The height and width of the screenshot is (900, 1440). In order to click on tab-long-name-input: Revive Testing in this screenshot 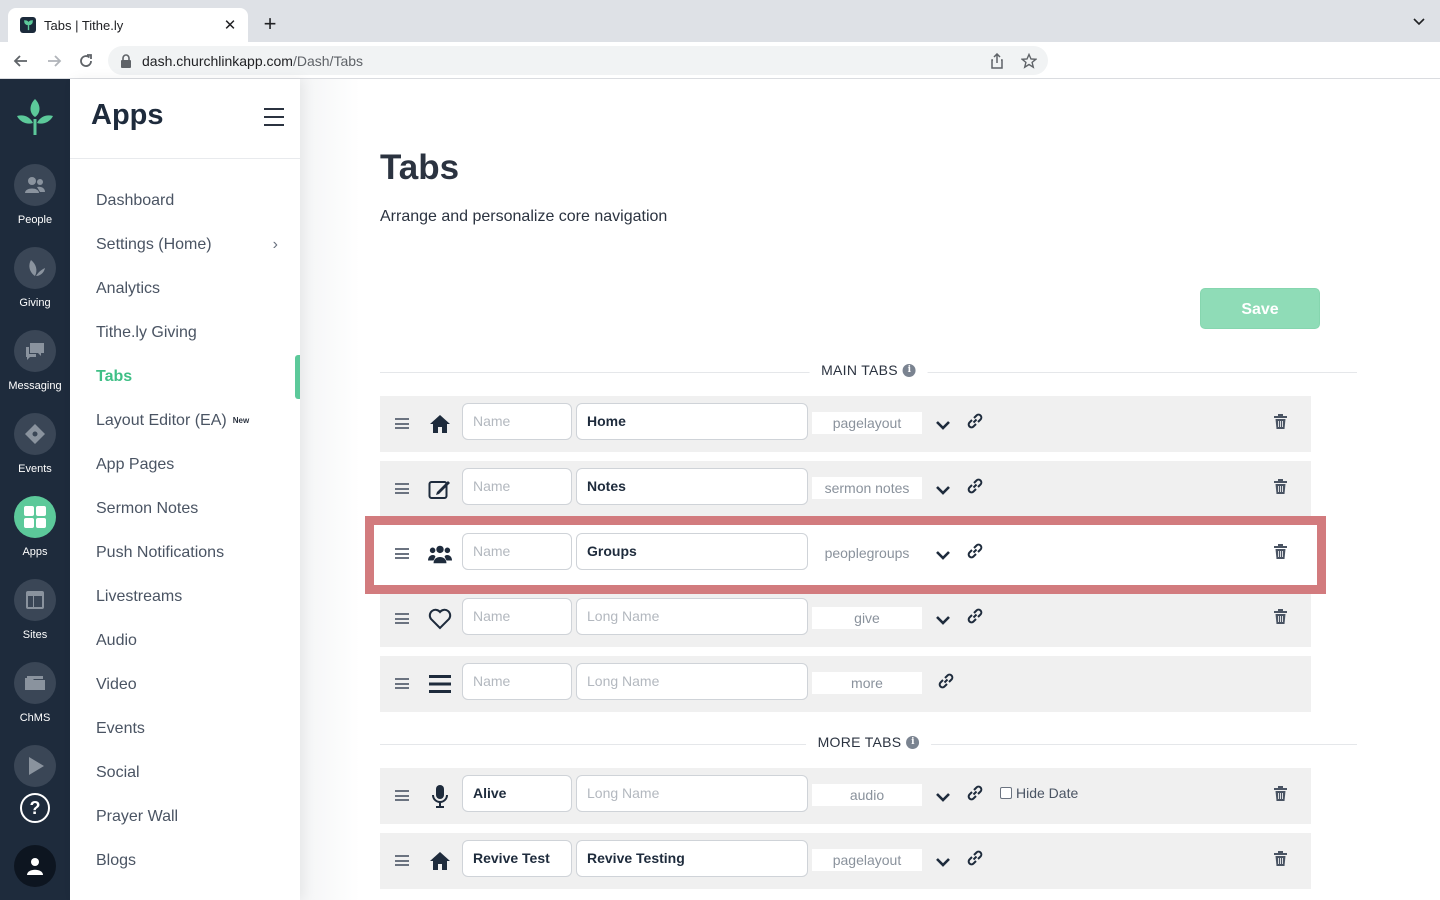, I will do `click(692, 858)`.